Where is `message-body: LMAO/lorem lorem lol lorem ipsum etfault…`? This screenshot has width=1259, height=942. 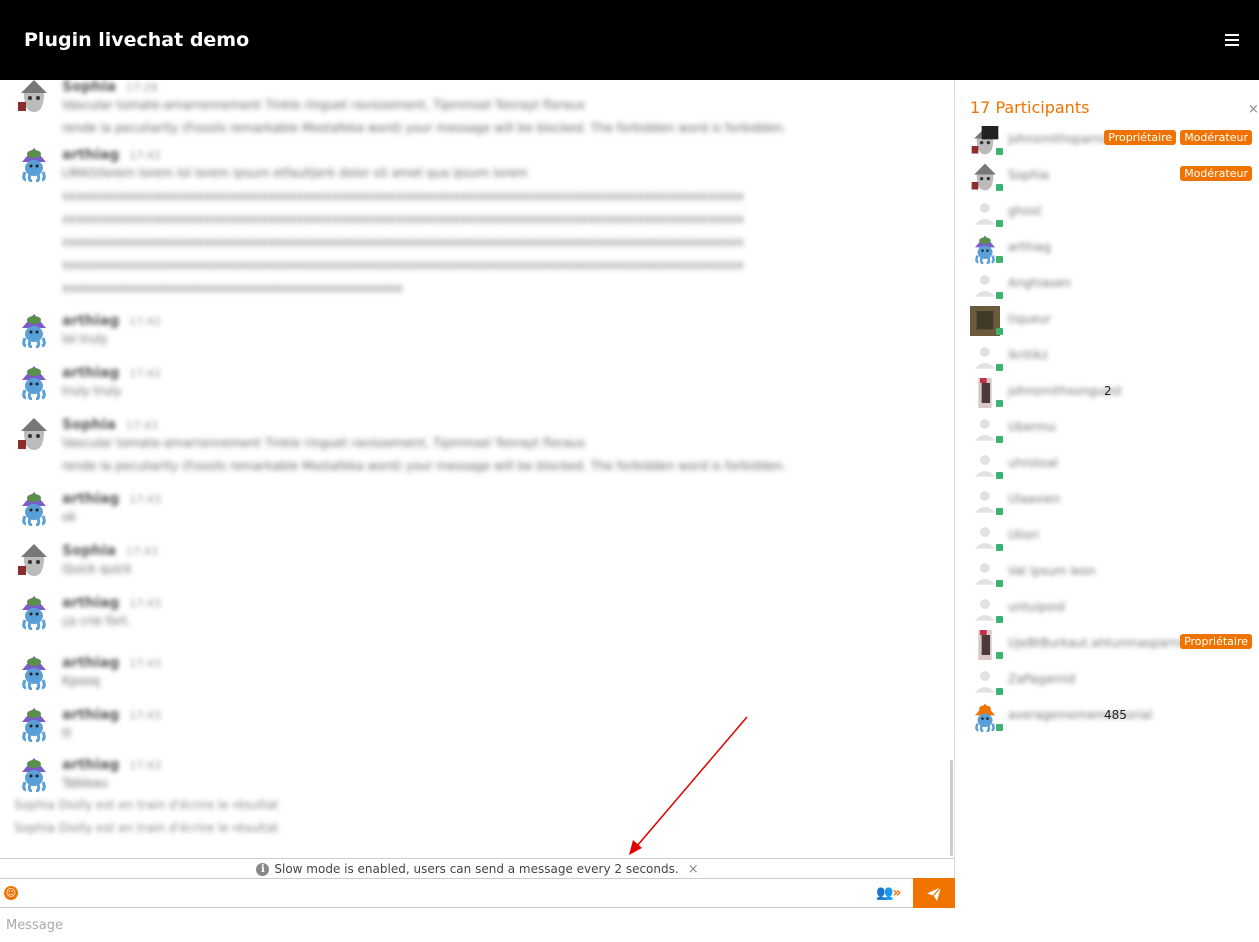 message-body: LMAO/lorem lorem lol lorem ipsum etfault… is located at coordinates (295, 173).